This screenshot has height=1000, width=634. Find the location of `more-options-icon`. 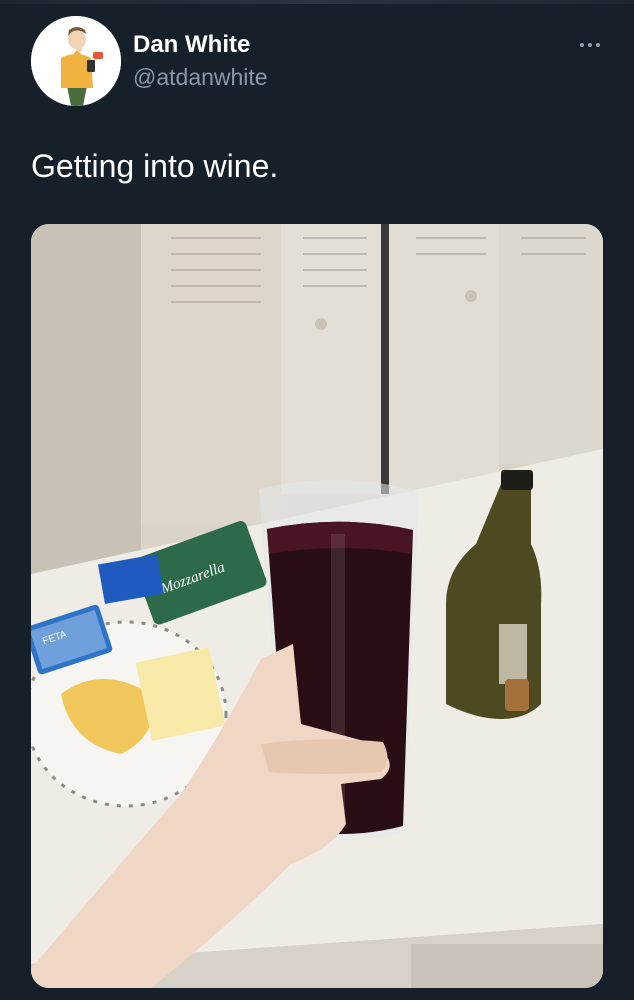

more-options-icon is located at coordinates (582, 45).